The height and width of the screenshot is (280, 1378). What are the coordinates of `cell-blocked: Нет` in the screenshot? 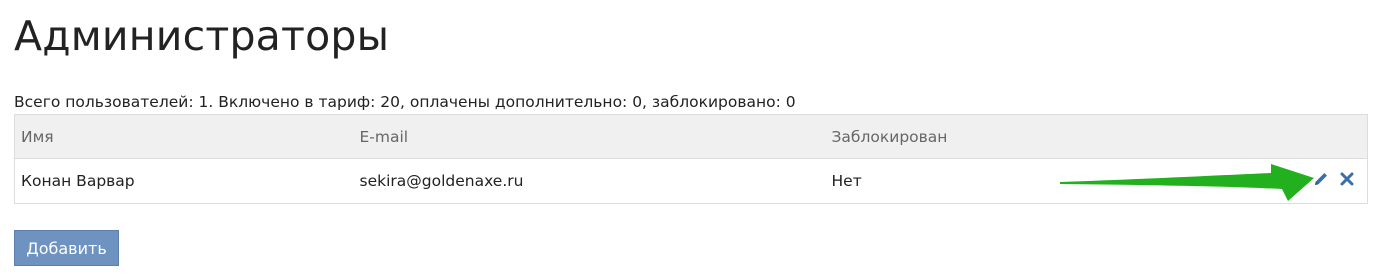 It's located at (846, 181).